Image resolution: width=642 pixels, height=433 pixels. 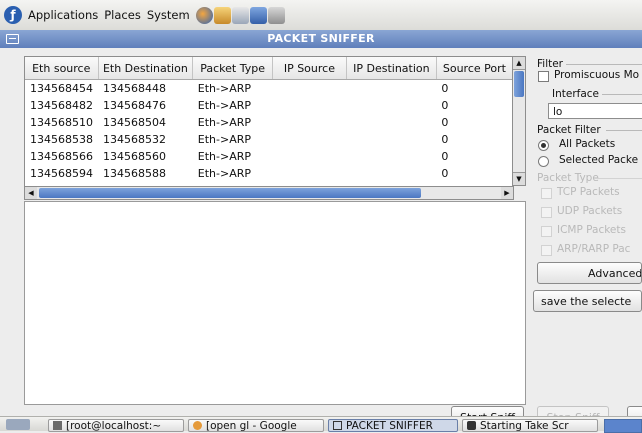 I want to click on taskbar-label: PACKET SNIFFER, so click(x=389, y=426).